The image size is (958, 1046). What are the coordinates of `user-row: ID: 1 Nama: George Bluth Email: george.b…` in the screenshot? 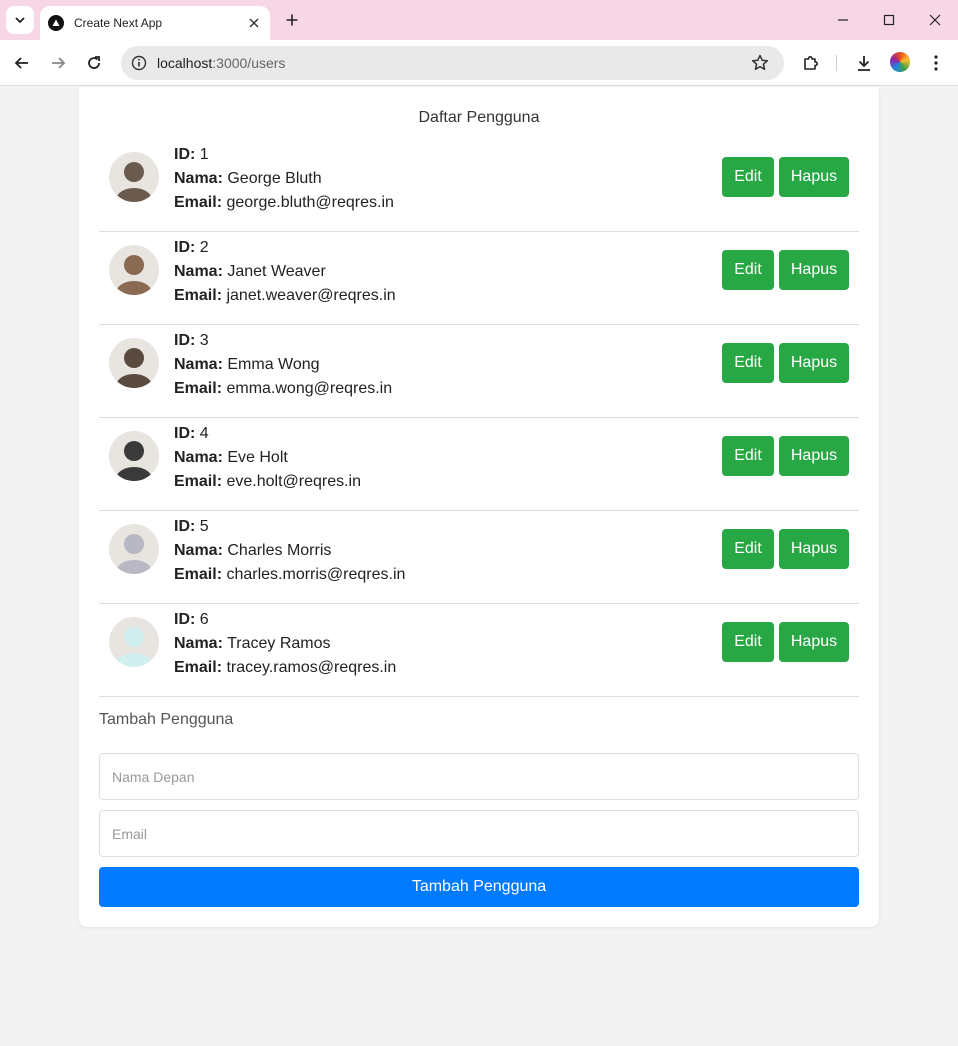 It's located at (479, 185).